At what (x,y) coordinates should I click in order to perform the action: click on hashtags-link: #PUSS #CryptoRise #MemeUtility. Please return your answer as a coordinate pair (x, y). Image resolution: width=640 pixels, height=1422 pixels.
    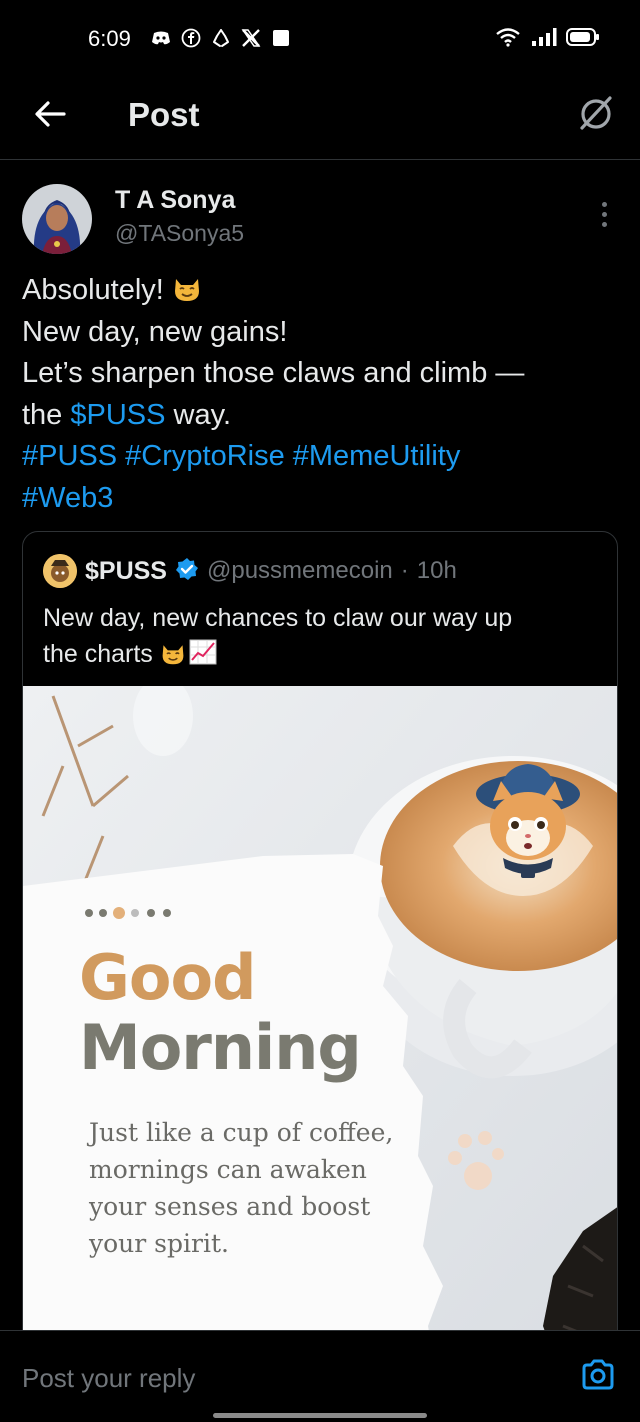
    Looking at the image, I should click on (317, 457).